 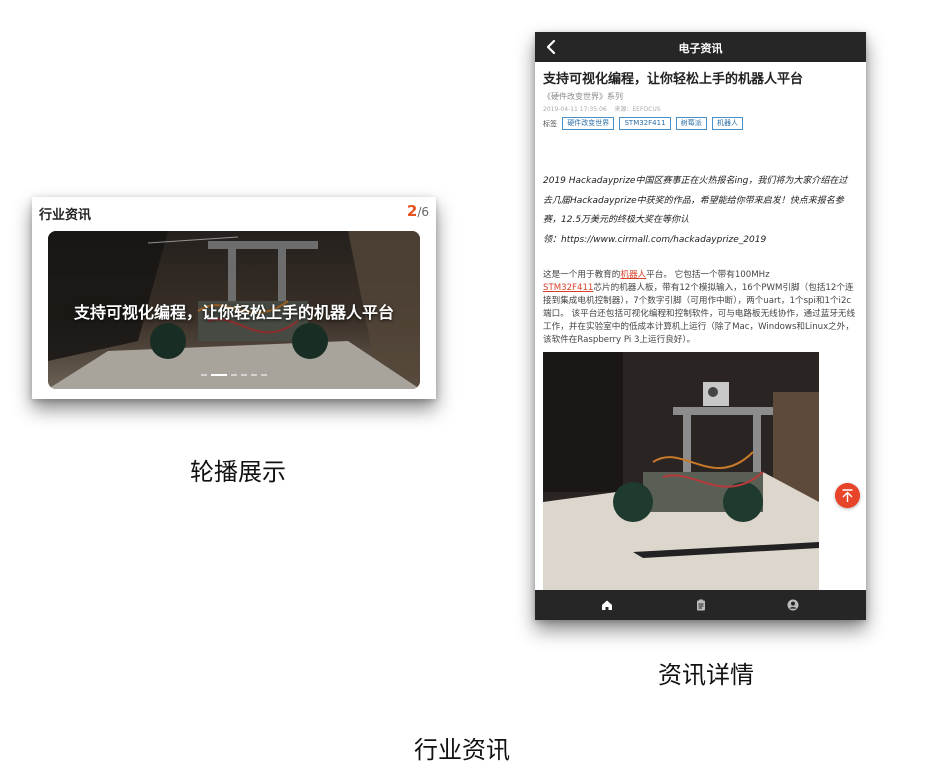 I want to click on article-date: 2019-04-11 17:35:06, so click(x=575, y=109).